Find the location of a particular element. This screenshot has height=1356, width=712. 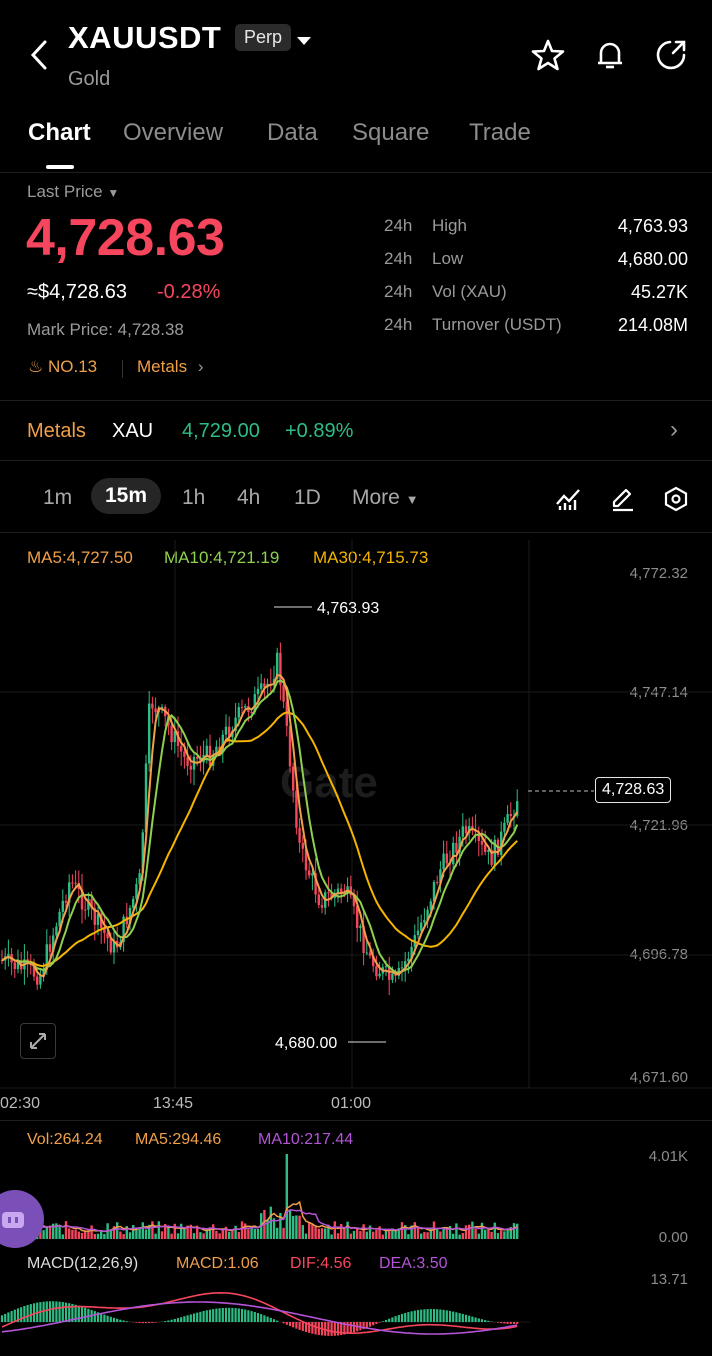

tab-trade: Trade is located at coordinates (500, 133).